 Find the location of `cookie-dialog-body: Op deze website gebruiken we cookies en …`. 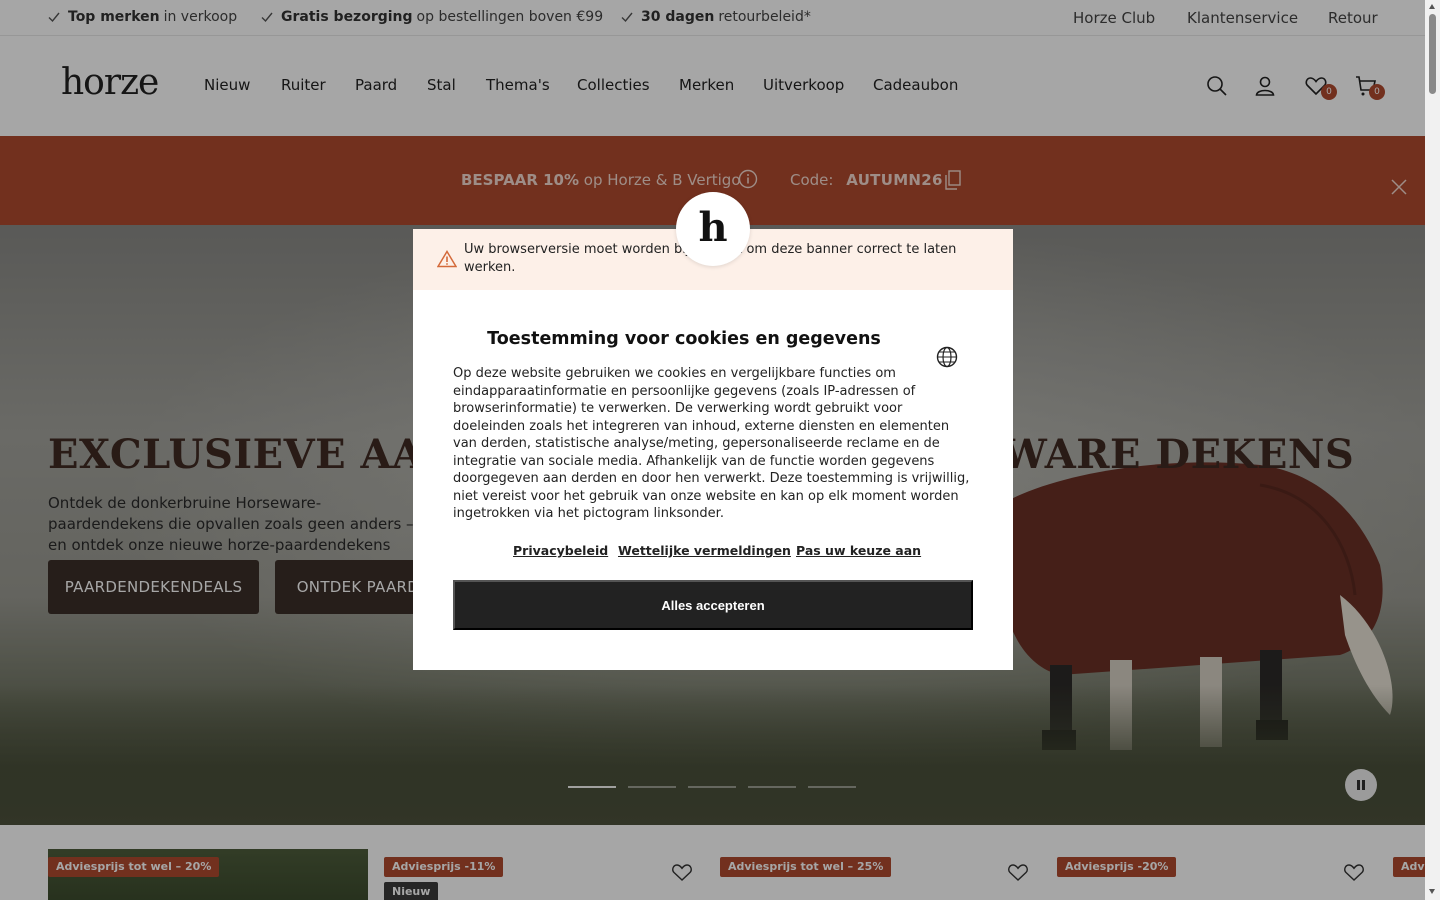

cookie-dialog-body: Op deze website gebruiken we cookies en … is located at coordinates (711, 443).